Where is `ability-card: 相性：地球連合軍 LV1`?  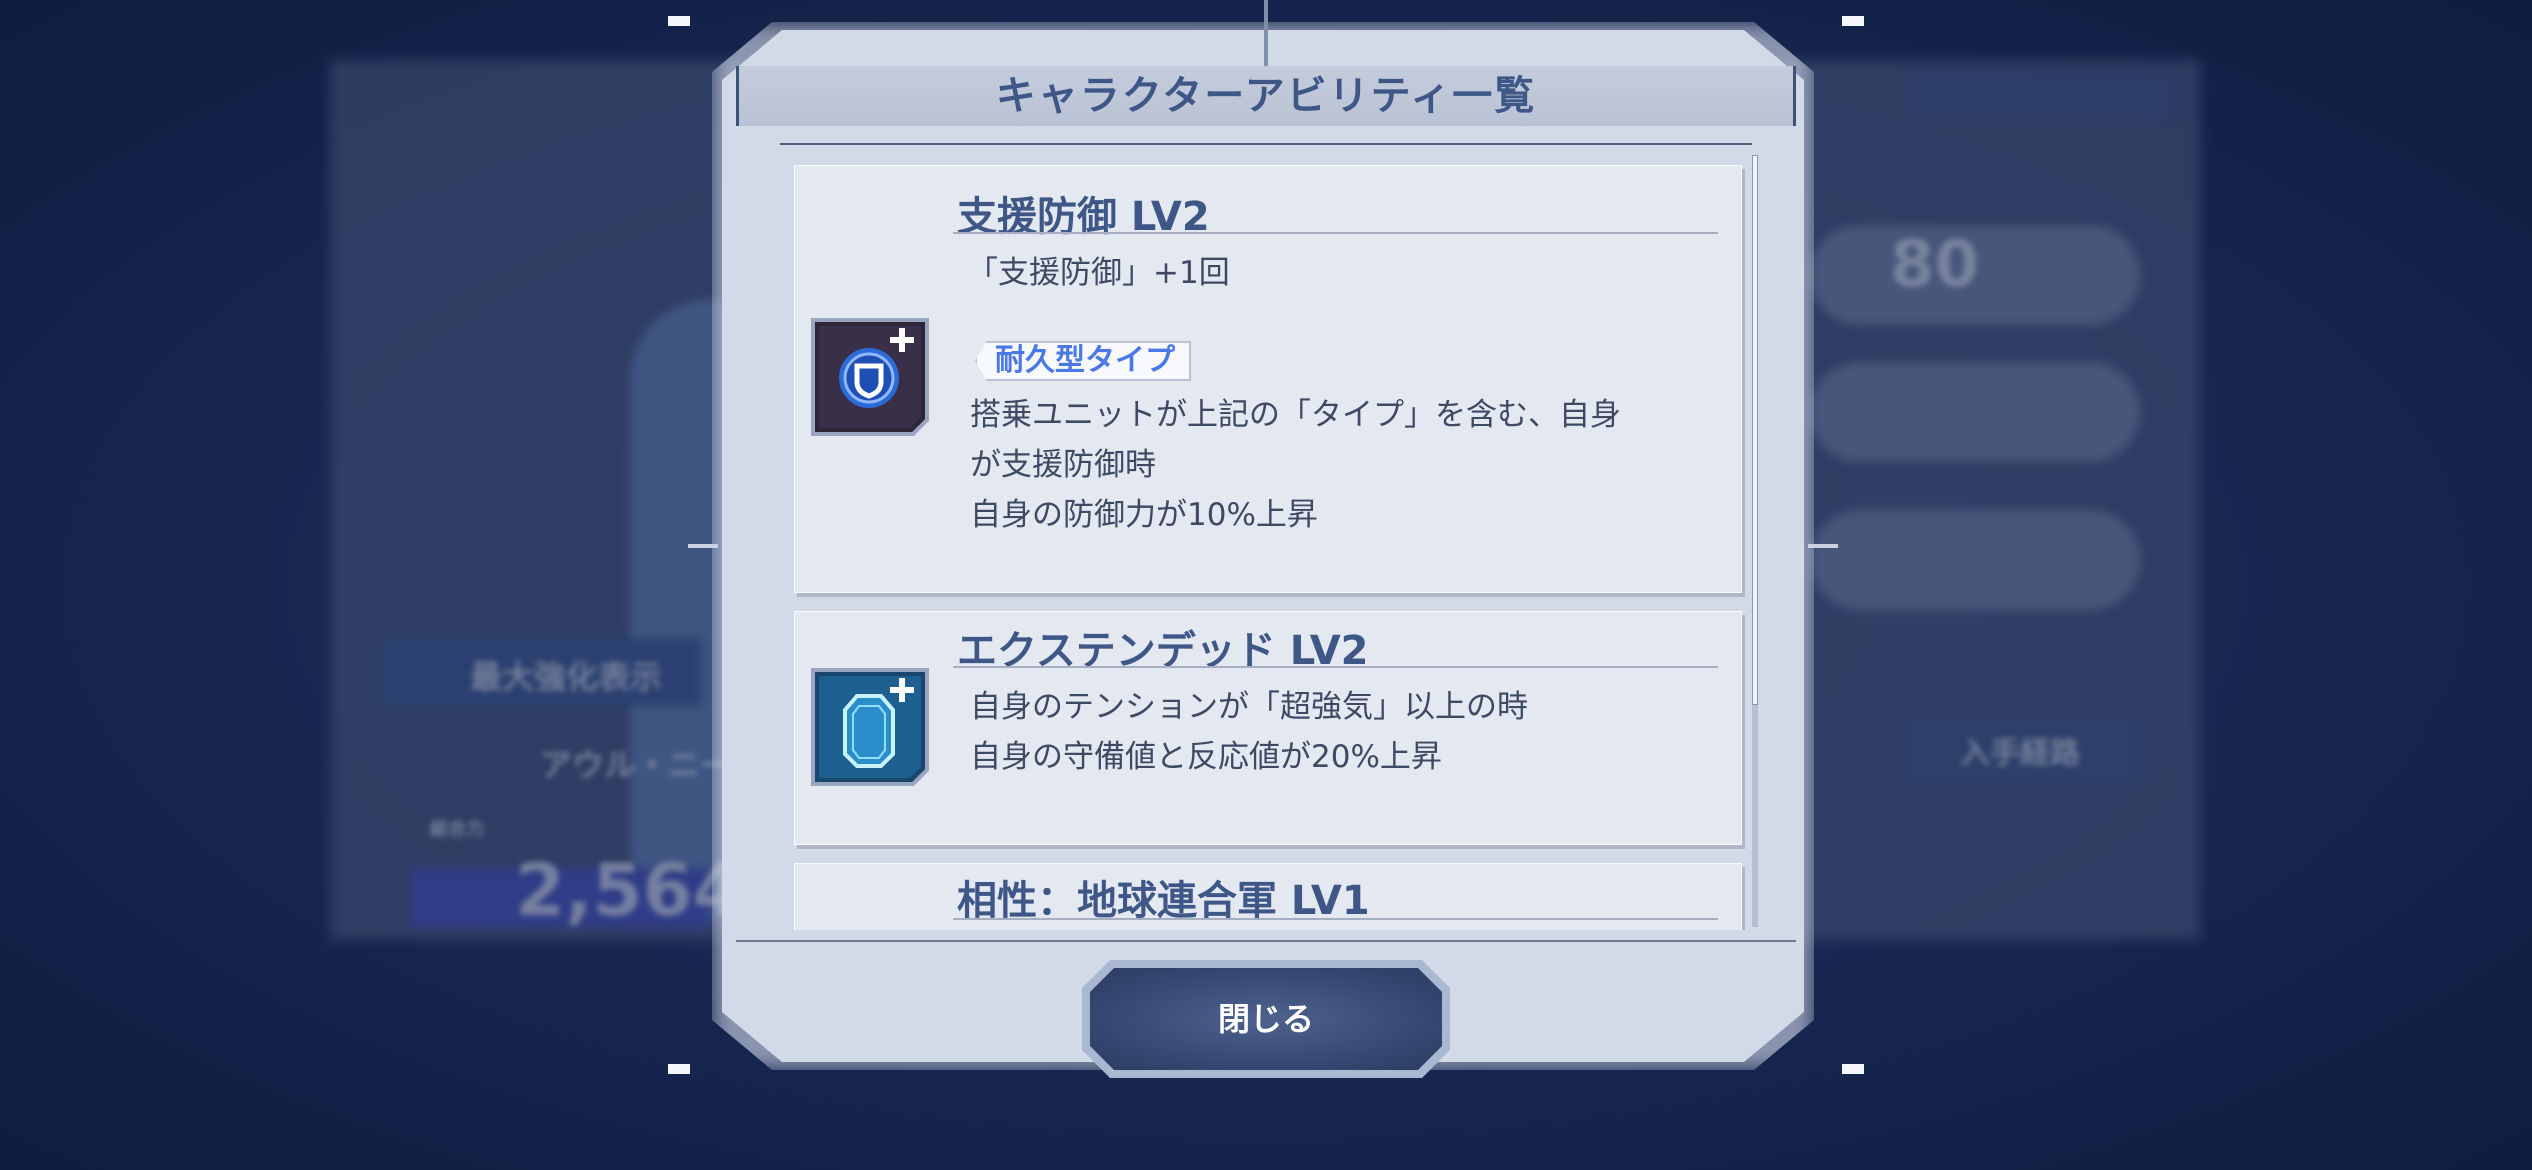 ability-card: 相性：地球連合軍 LV1 is located at coordinates (1268, 896).